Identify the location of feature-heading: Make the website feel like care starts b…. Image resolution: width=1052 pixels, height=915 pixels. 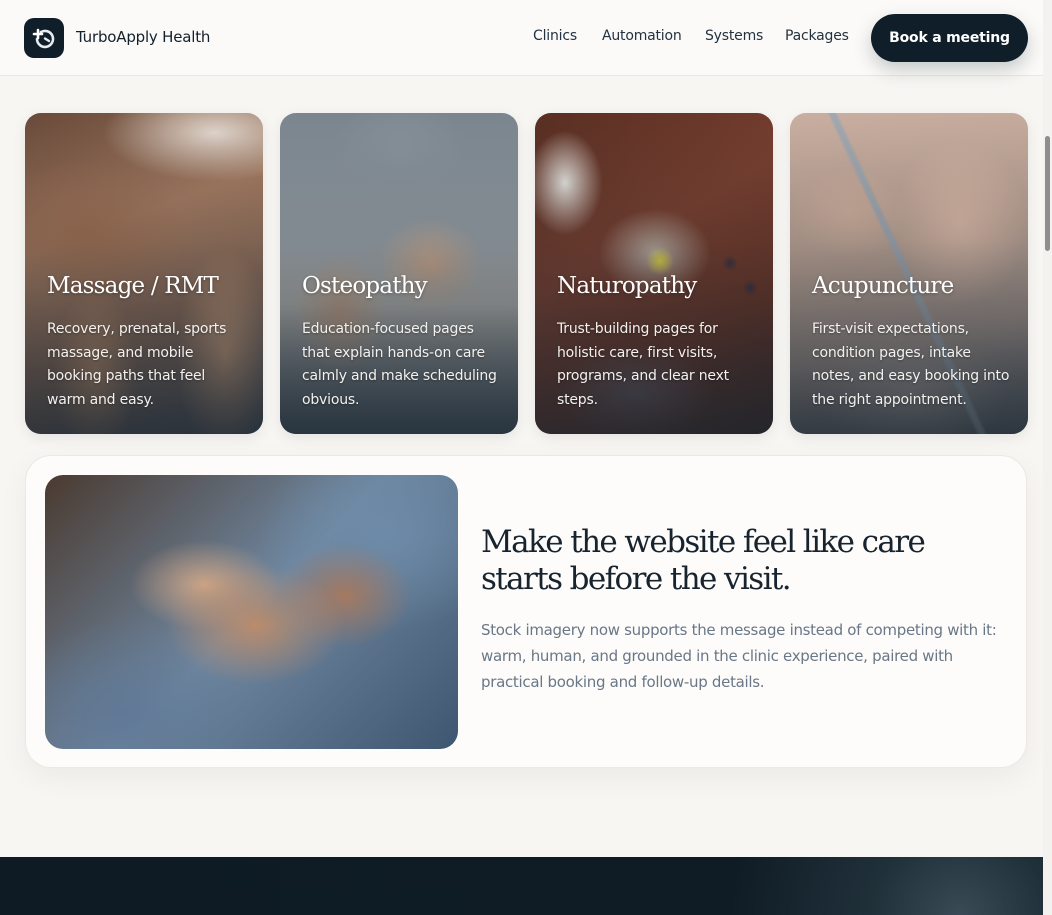
(703, 560).